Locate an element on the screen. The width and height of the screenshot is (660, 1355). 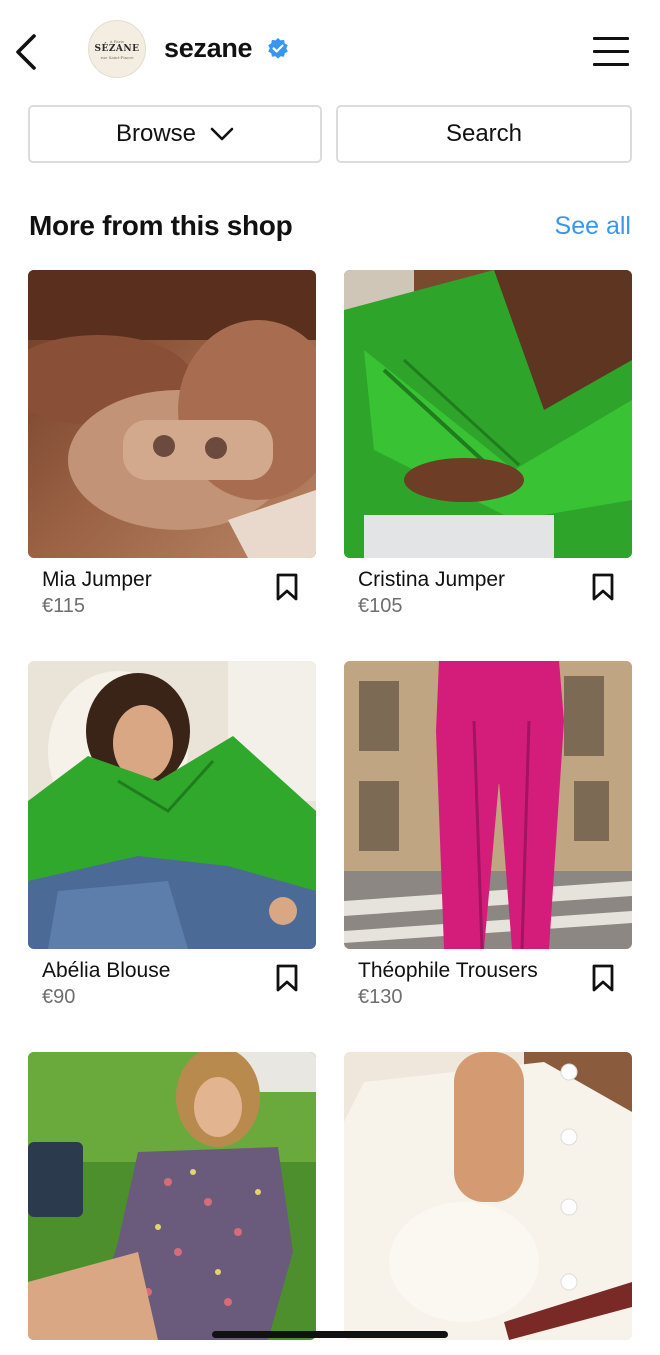
product-card: Cristina Jumper €105 is located at coordinates (488, 443).